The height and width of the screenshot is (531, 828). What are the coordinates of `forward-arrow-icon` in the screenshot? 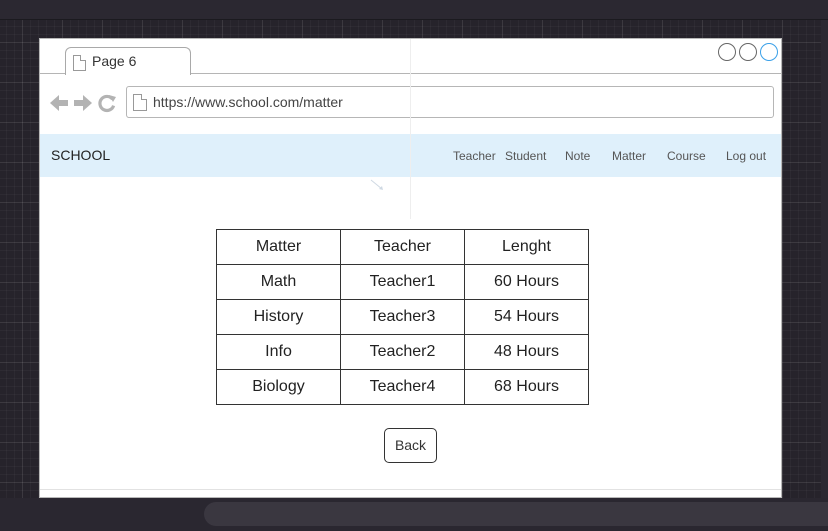 It's located at (83, 103).